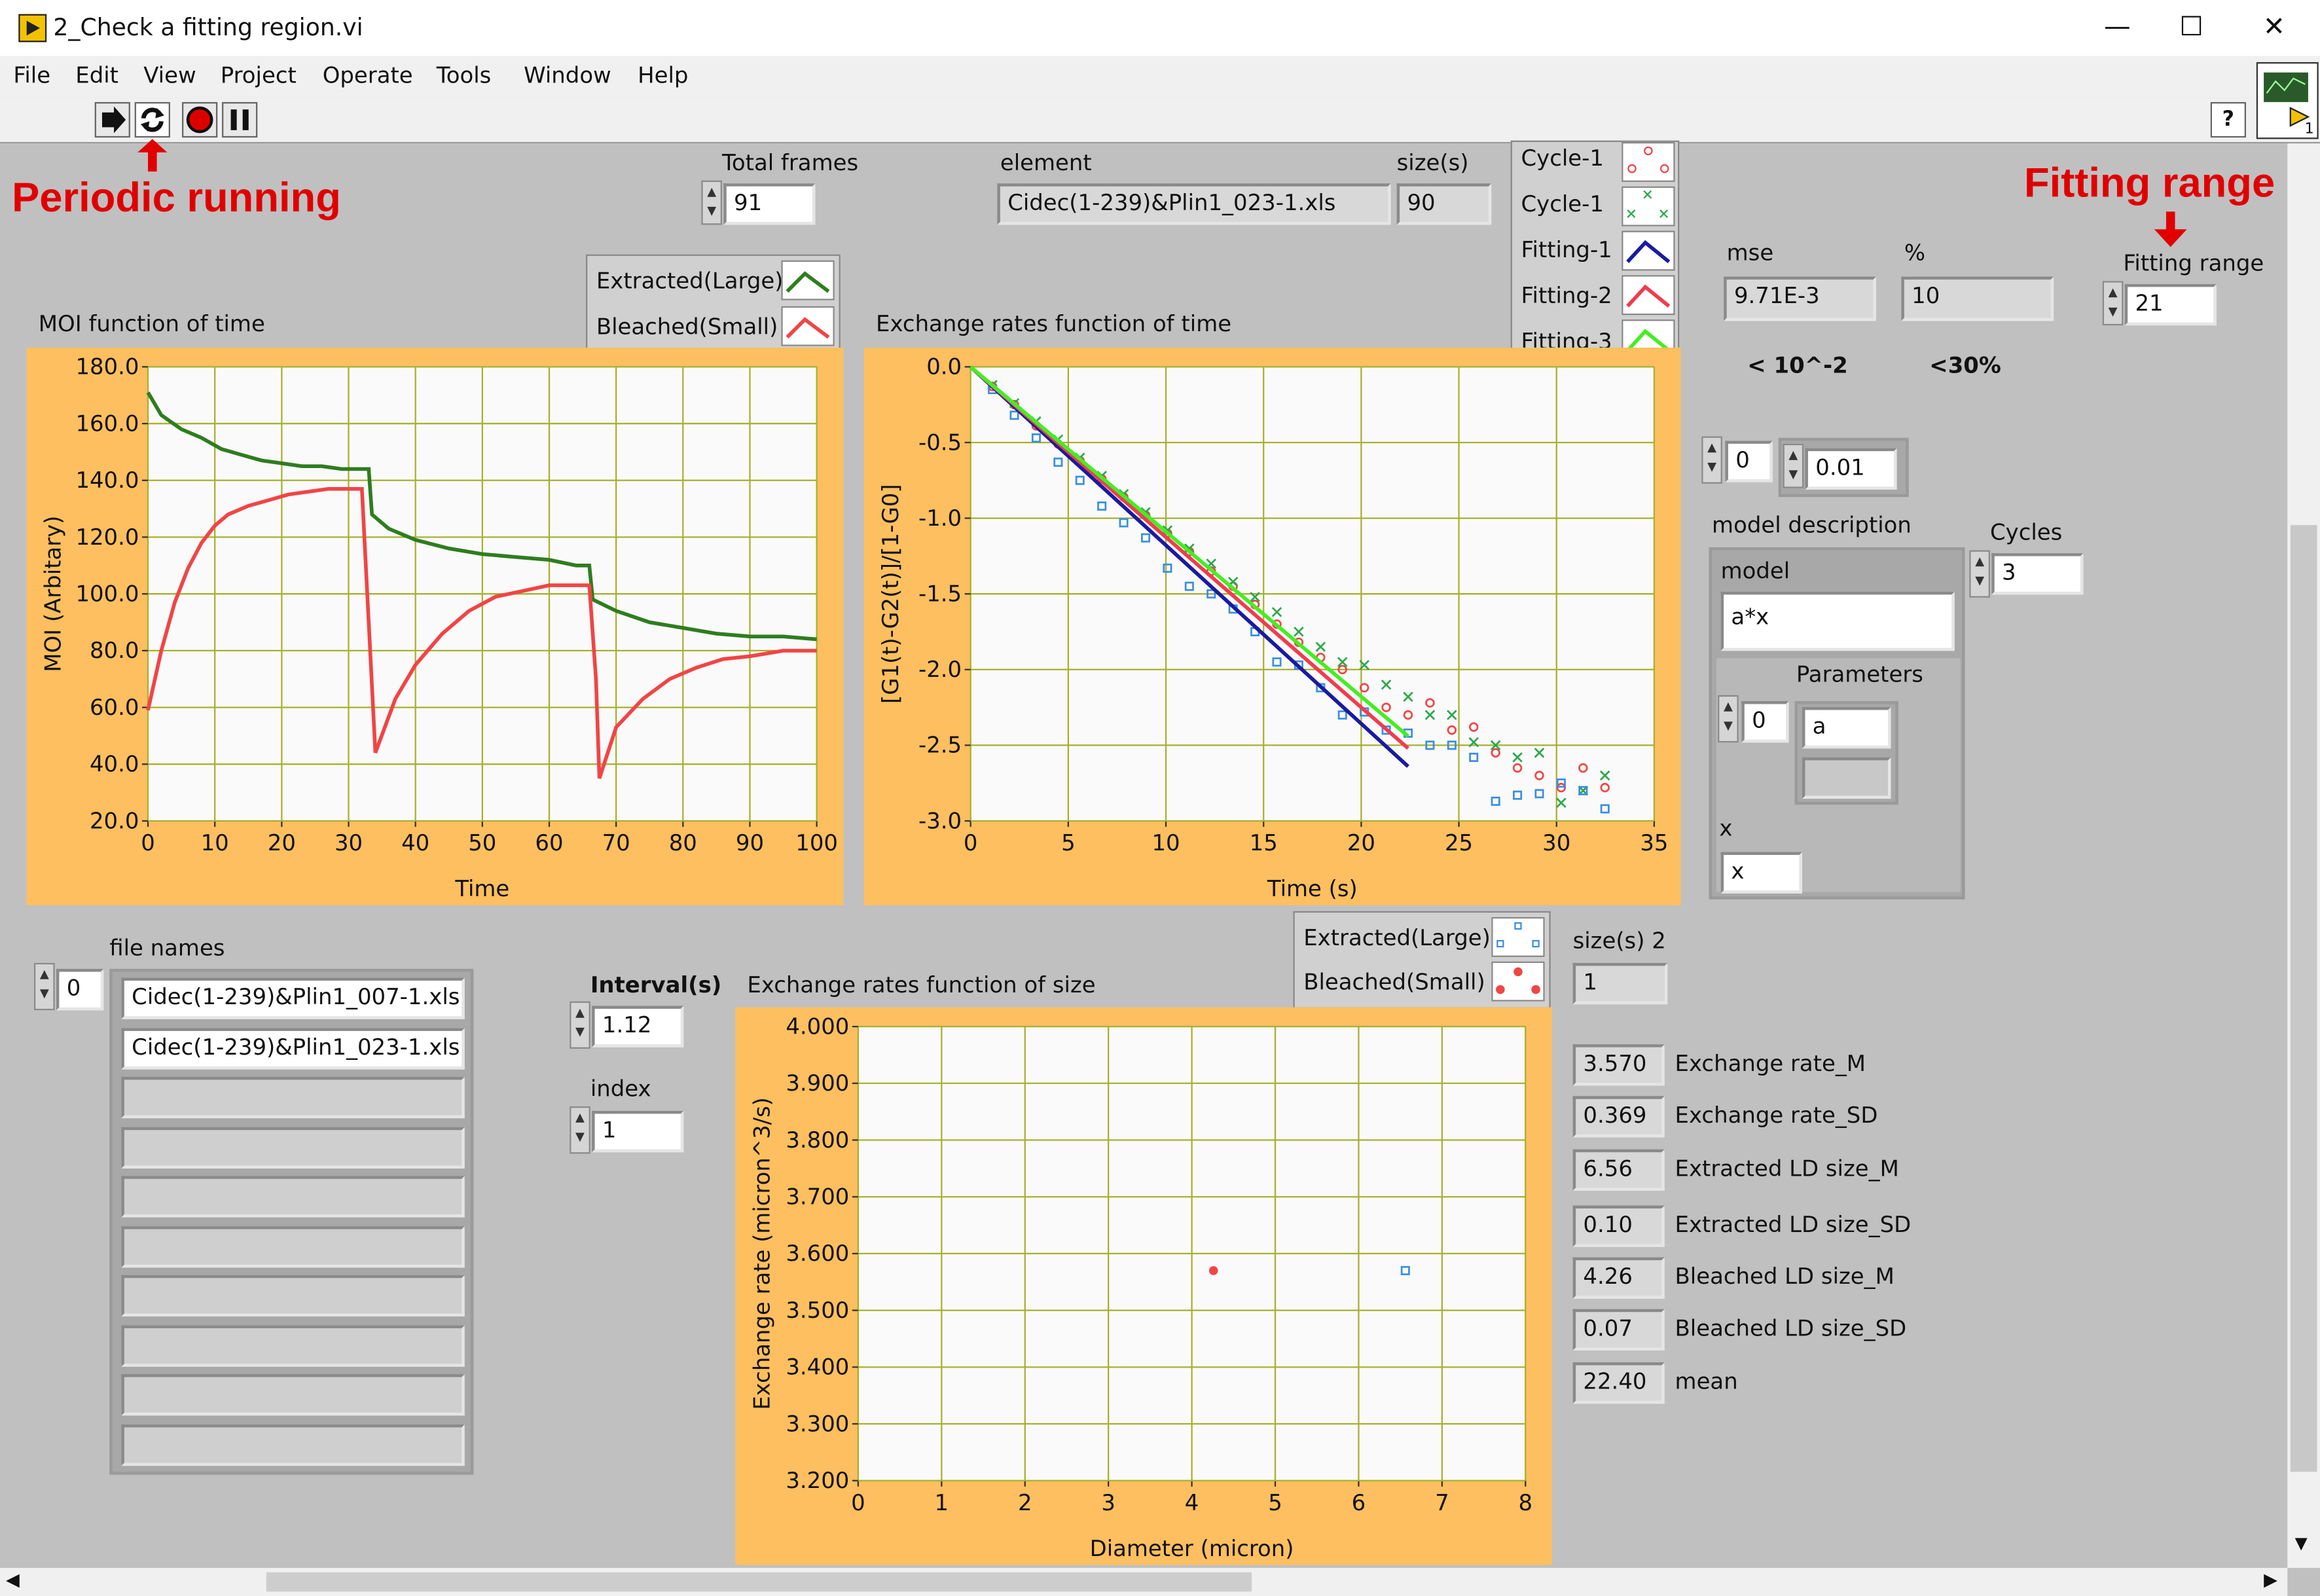 Image resolution: width=2320 pixels, height=1596 pixels. I want to click on horizontal-scrollbar: ◀ ▶, so click(1144, 1582).